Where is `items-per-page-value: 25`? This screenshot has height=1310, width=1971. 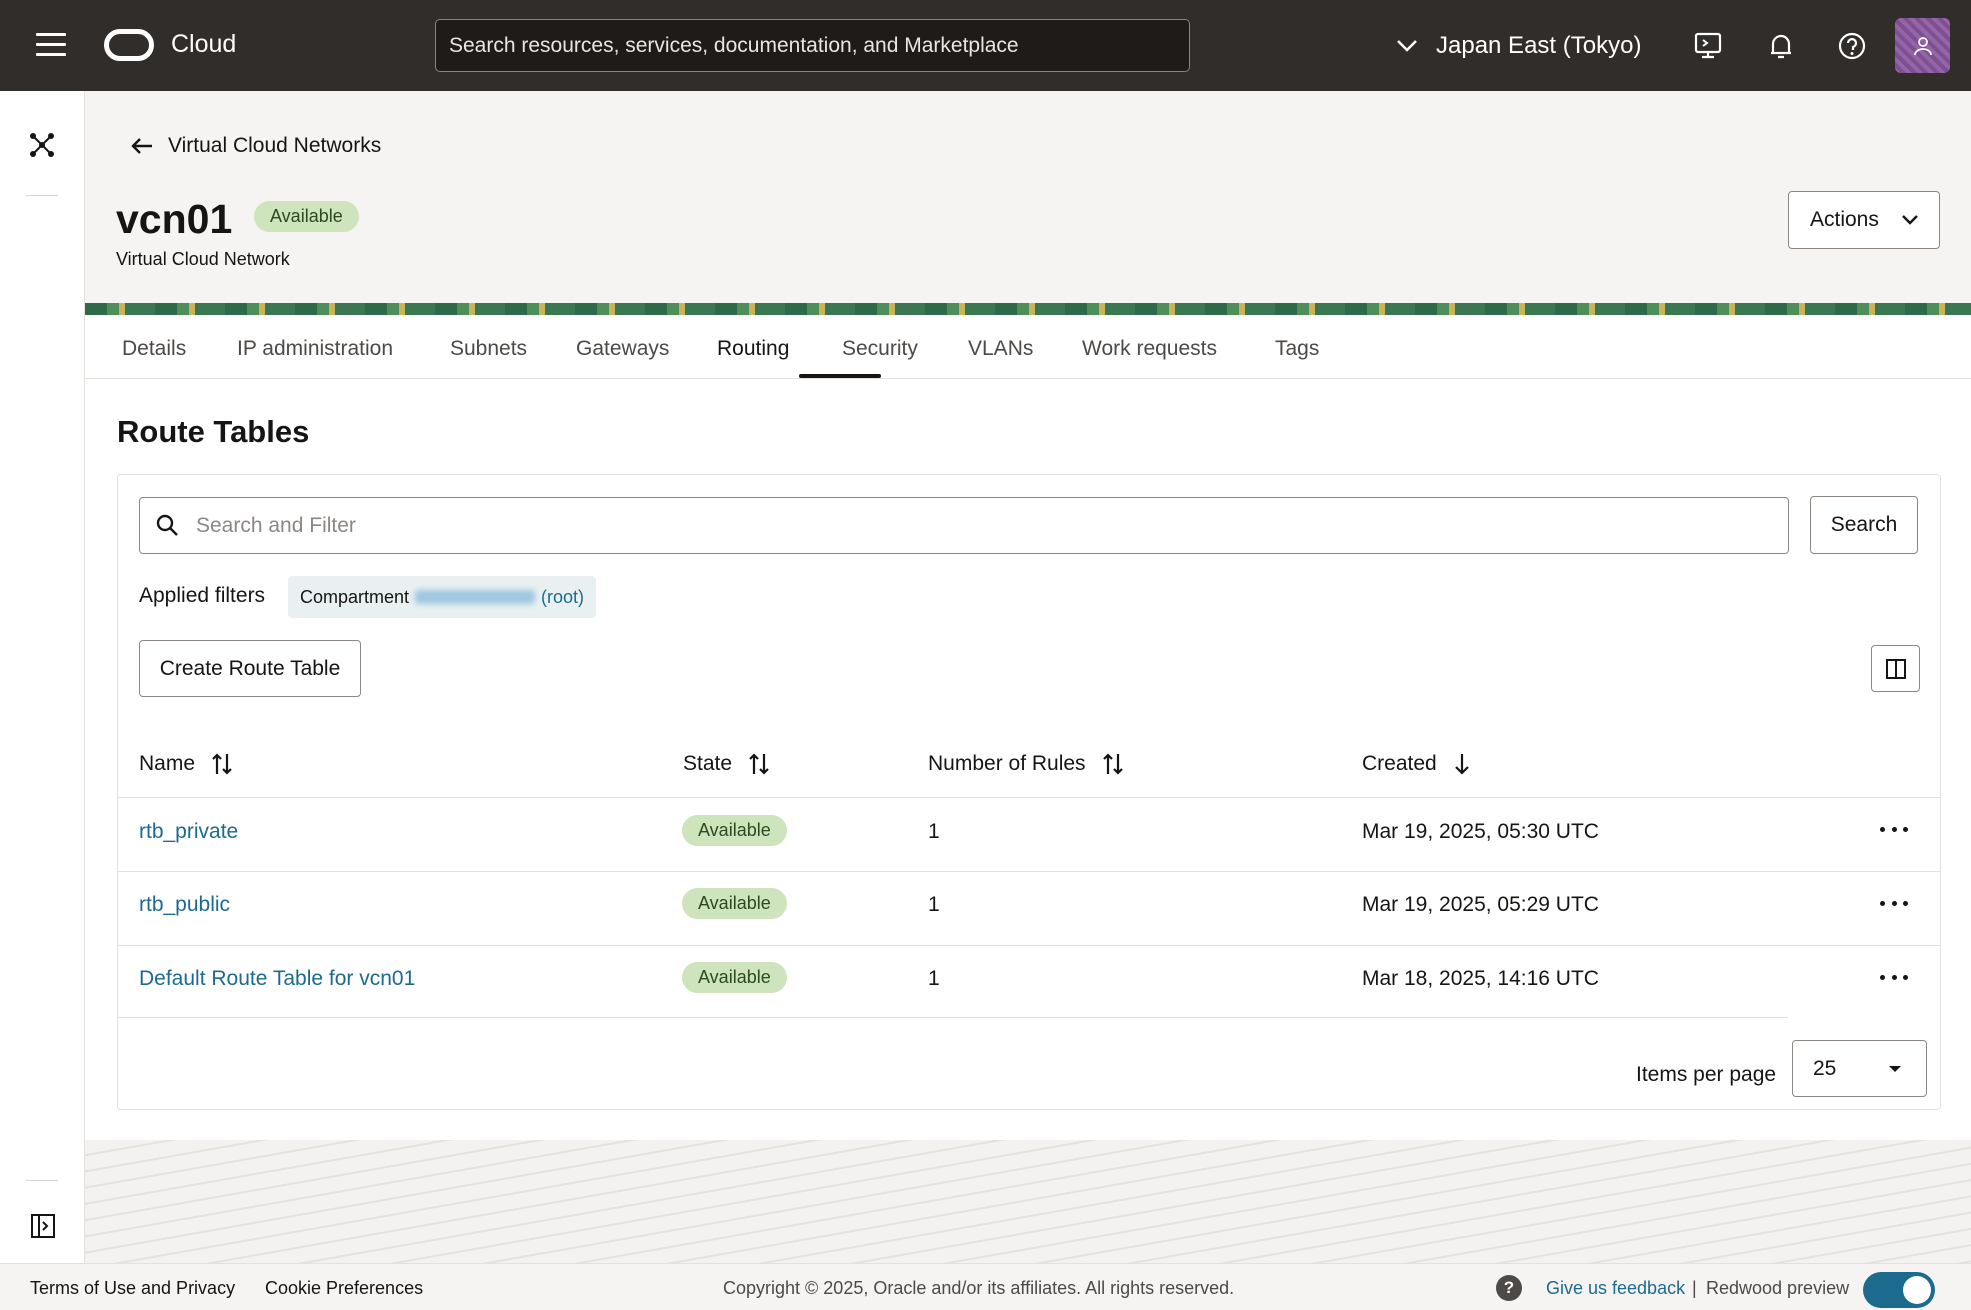 items-per-page-value: 25 is located at coordinates (1825, 1068).